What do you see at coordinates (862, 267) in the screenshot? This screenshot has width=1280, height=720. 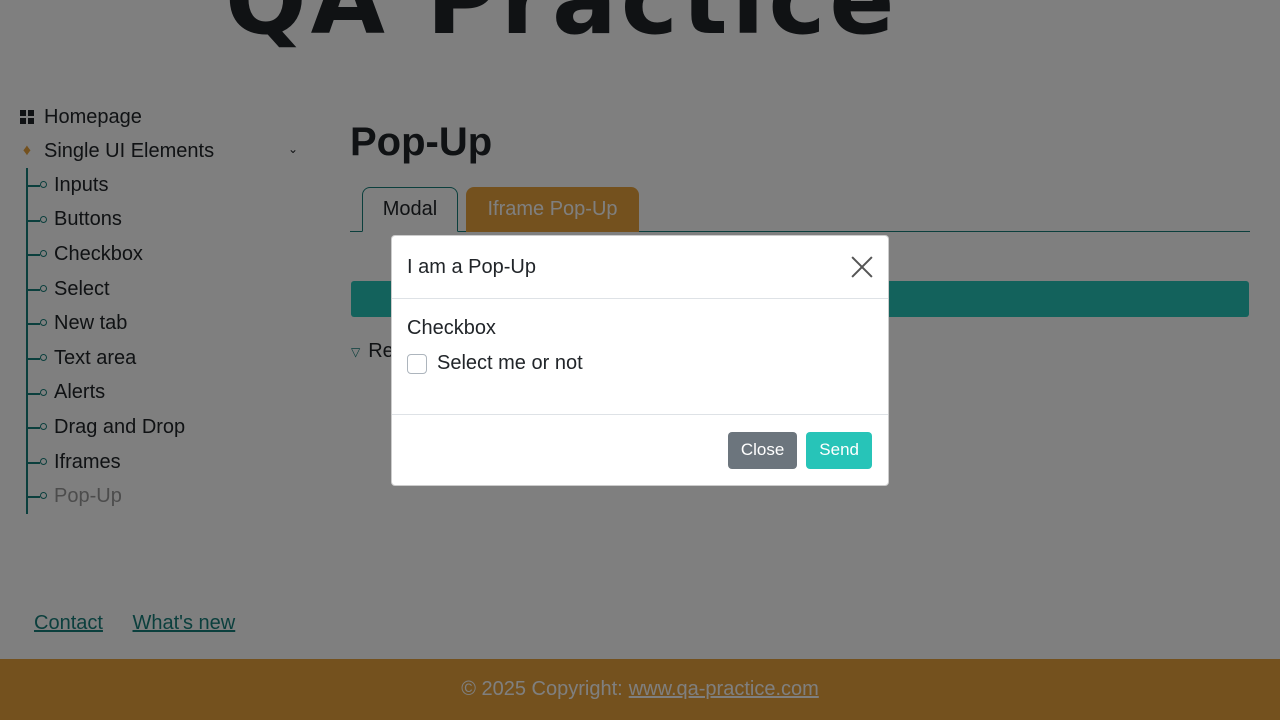 I see `close-icon` at bounding box center [862, 267].